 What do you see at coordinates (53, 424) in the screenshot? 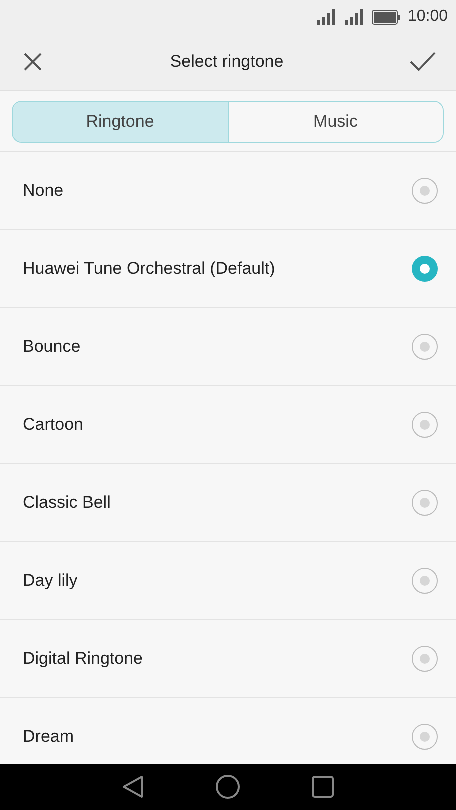
I see `ringtone-name: Cartoon` at bounding box center [53, 424].